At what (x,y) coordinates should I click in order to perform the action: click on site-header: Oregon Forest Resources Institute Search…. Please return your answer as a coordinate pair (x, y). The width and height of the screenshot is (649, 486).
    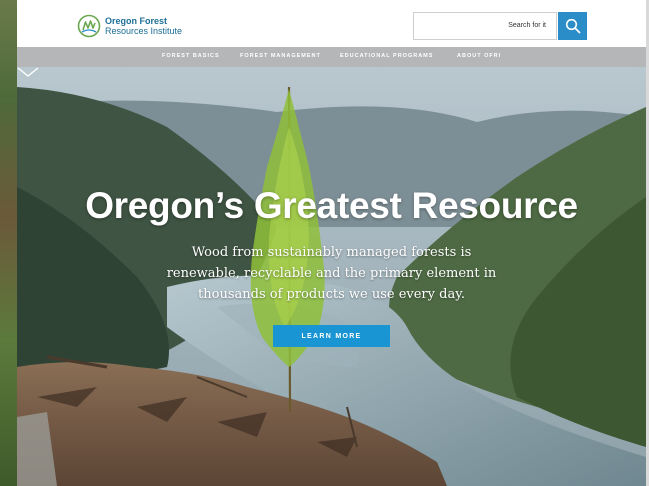
    Looking at the image, I should click on (331, 26).